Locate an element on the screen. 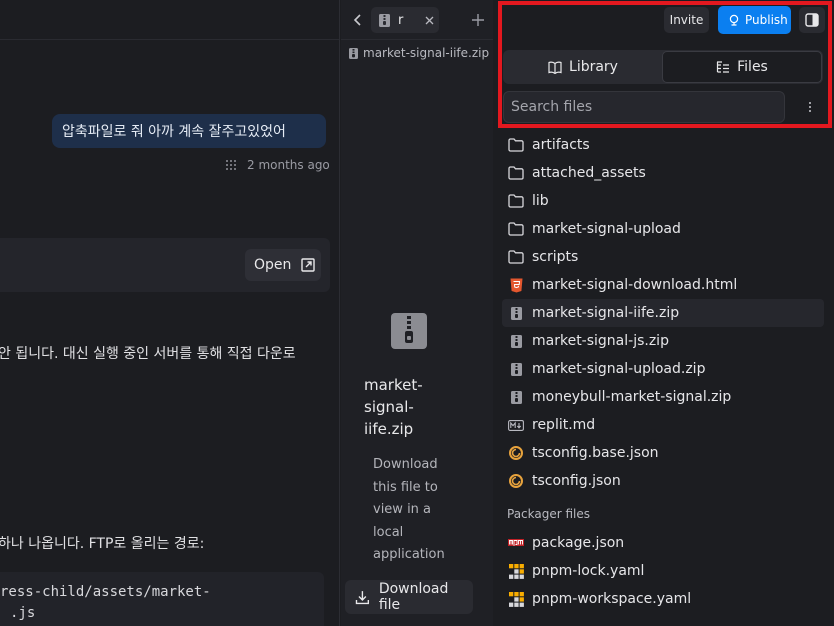 The width and height of the screenshot is (834, 626). open-button: Open is located at coordinates (283, 265).